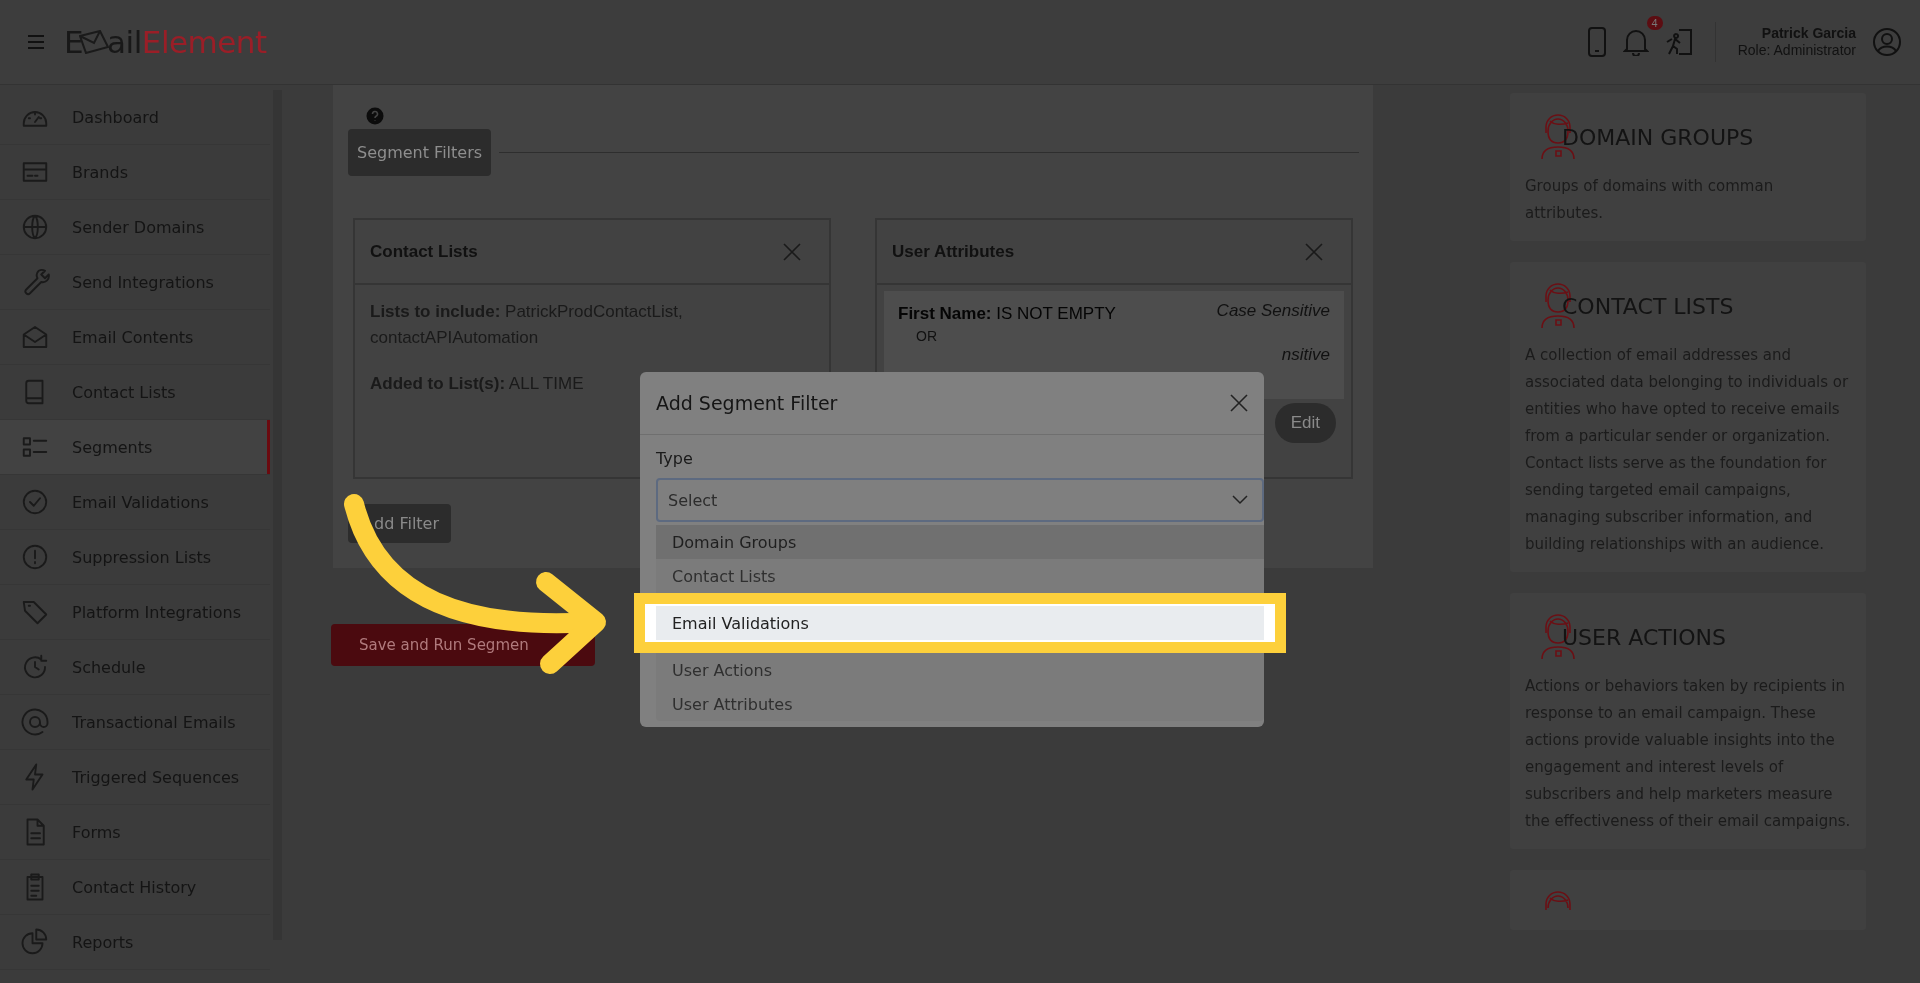  What do you see at coordinates (35, 722) in the screenshot?
I see `at-sign-icon` at bounding box center [35, 722].